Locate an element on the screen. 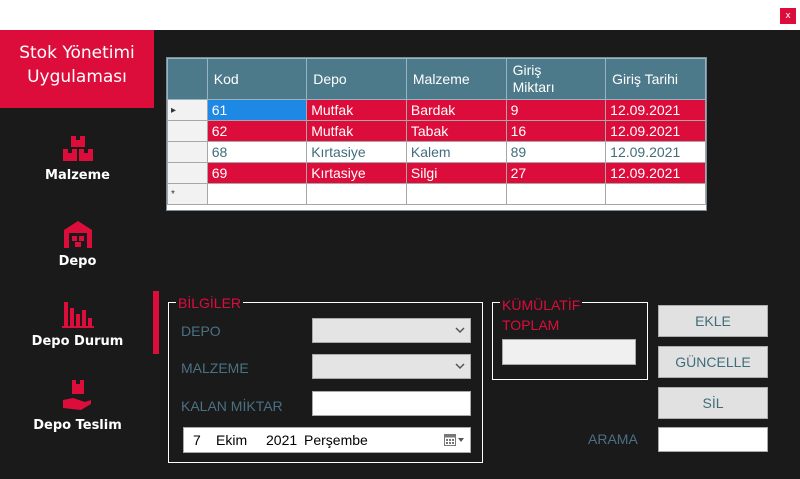  warehouse-icon is located at coordinates (77, 234).